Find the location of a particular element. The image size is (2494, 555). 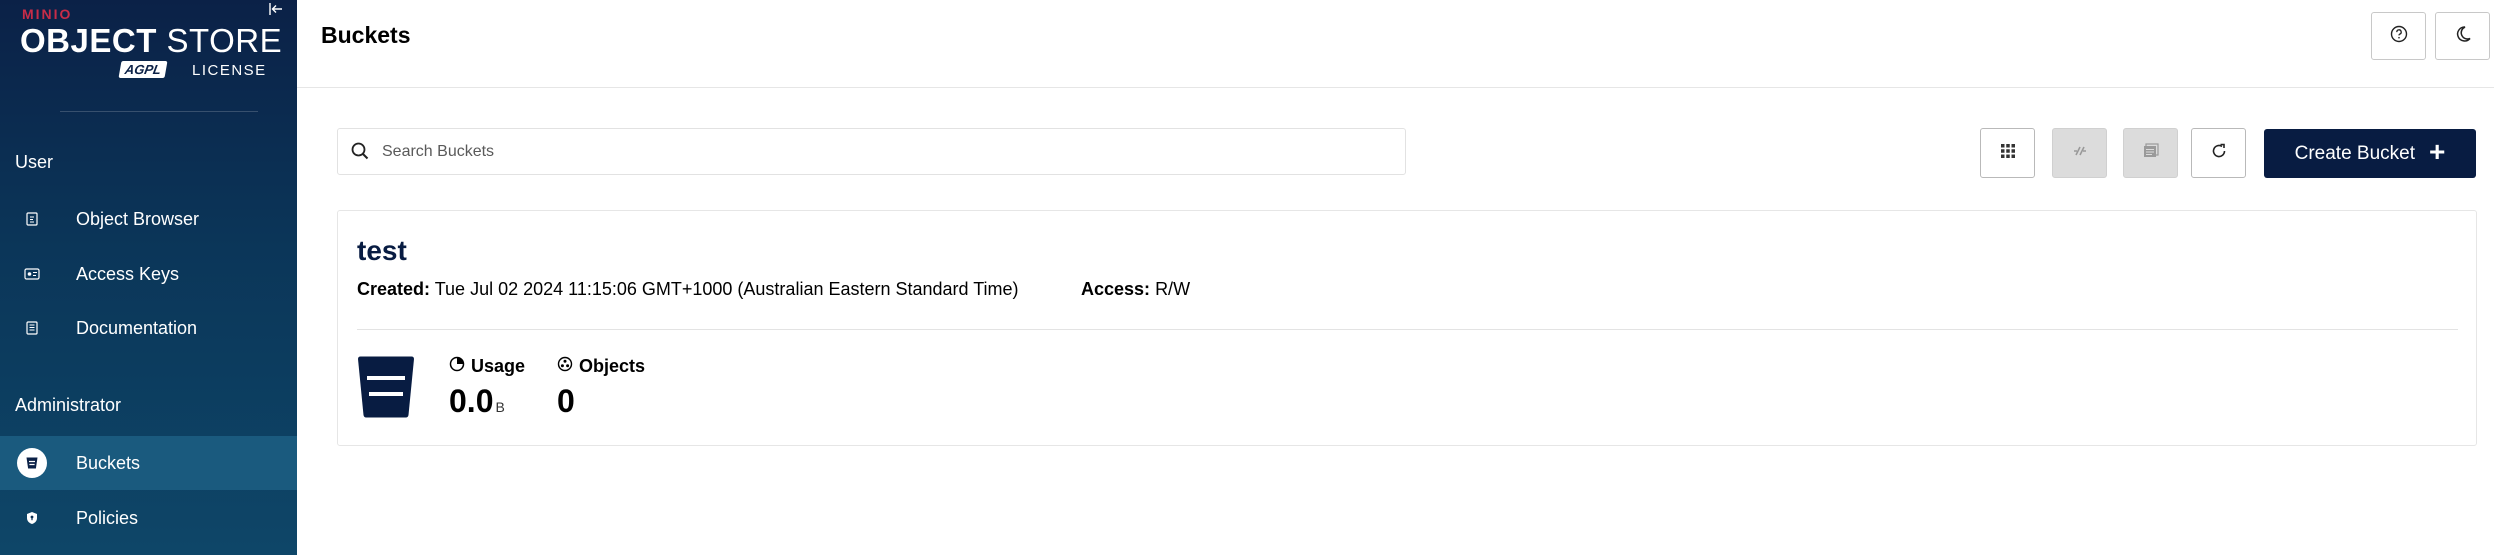

objects-value: 0 is located at coordinates (566, 401).